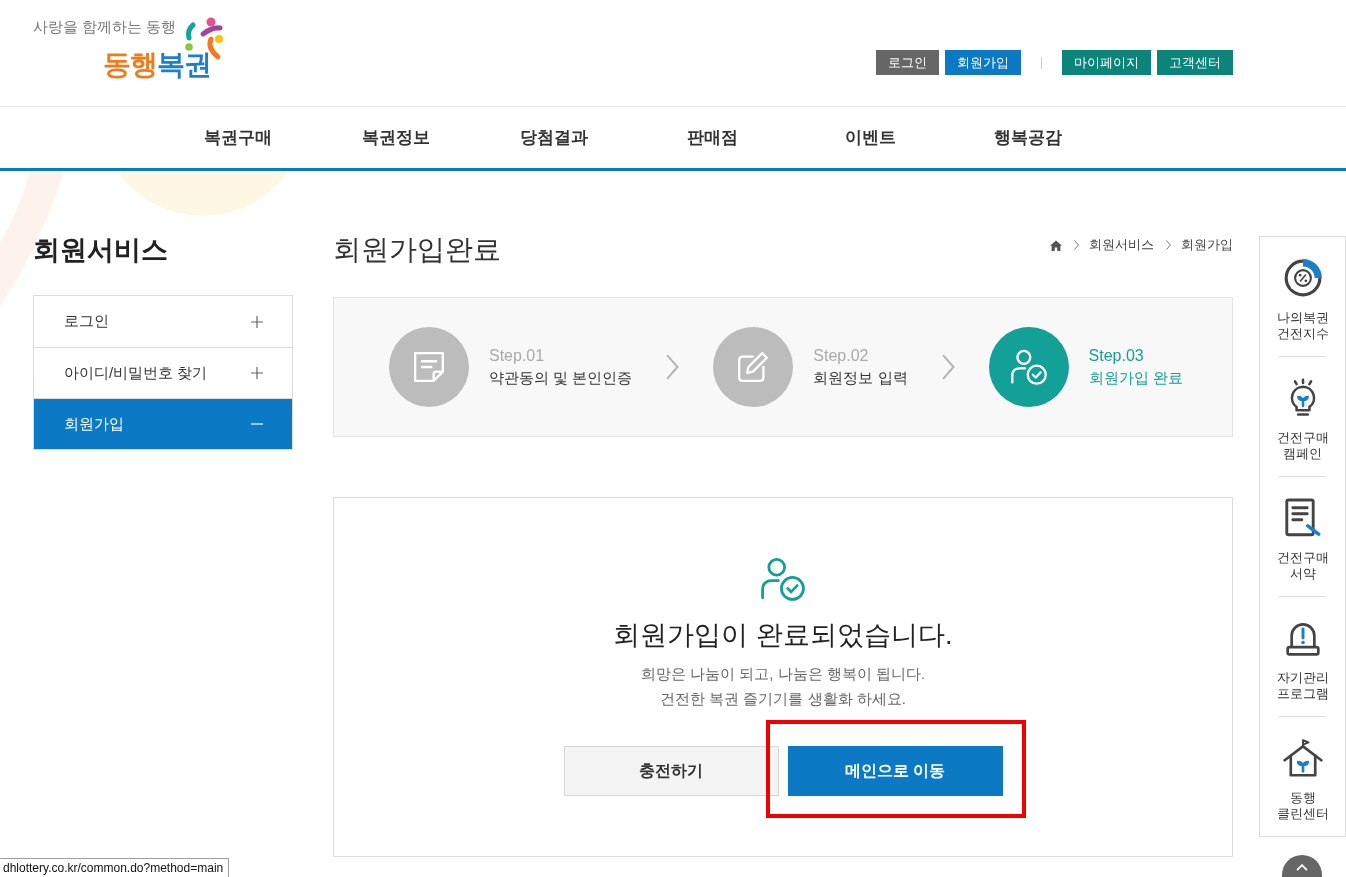 Image resolution: width=1346 pixels, height=877 pixels. I want to click on breadcrumb-link: 회원서비스, so click(1121, 245).